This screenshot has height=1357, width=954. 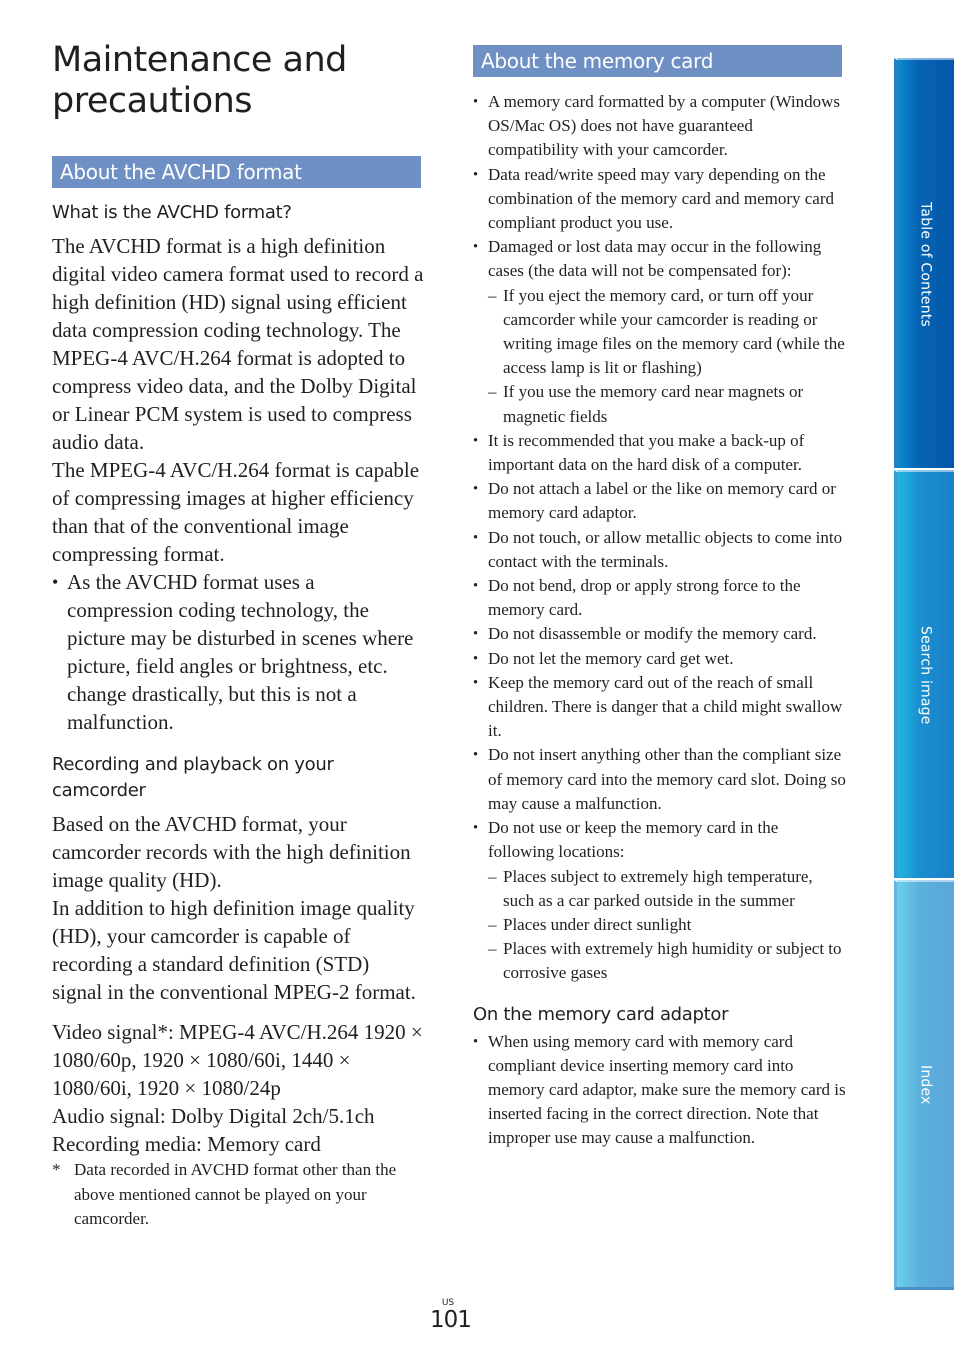 What do you see at coordinates (451, 1320) in the screenshot?
I see `page-number-value: 101` at bounding box center [451, 1320].